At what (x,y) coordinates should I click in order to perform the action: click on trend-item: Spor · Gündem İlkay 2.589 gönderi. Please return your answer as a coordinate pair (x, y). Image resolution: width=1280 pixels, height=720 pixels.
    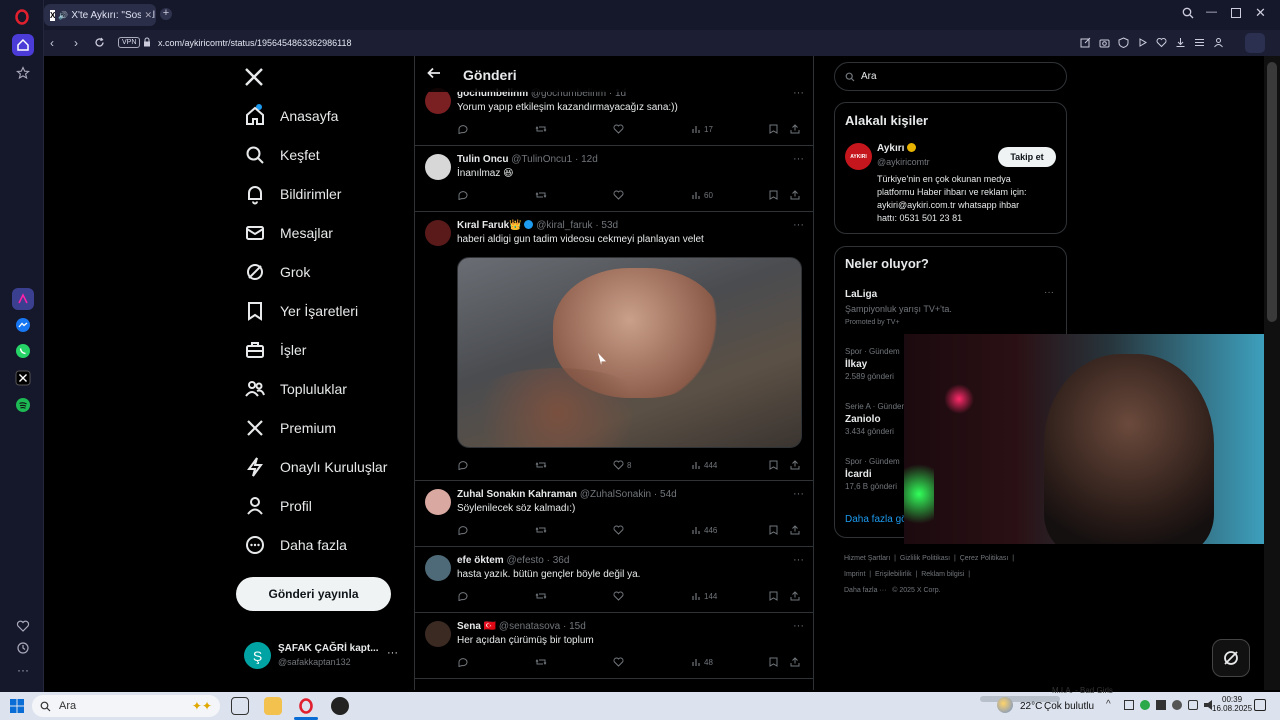
    Looking at the image, I should click on (872, 364).